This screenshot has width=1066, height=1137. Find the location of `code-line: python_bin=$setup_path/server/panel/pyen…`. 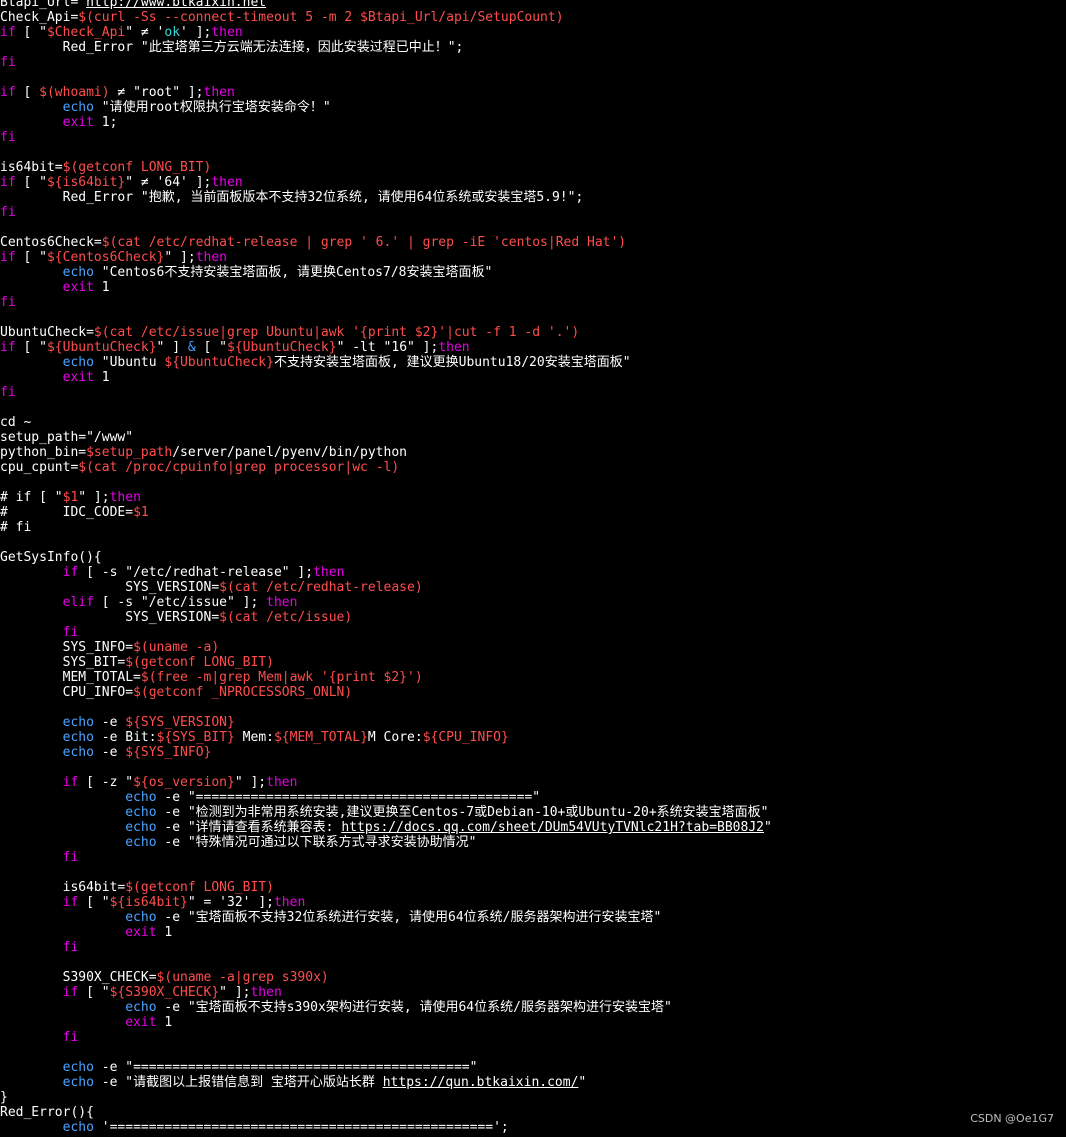

code-line: python_bin=$setup_path/server/panel/pyen… is located at coordinates (533, 452).